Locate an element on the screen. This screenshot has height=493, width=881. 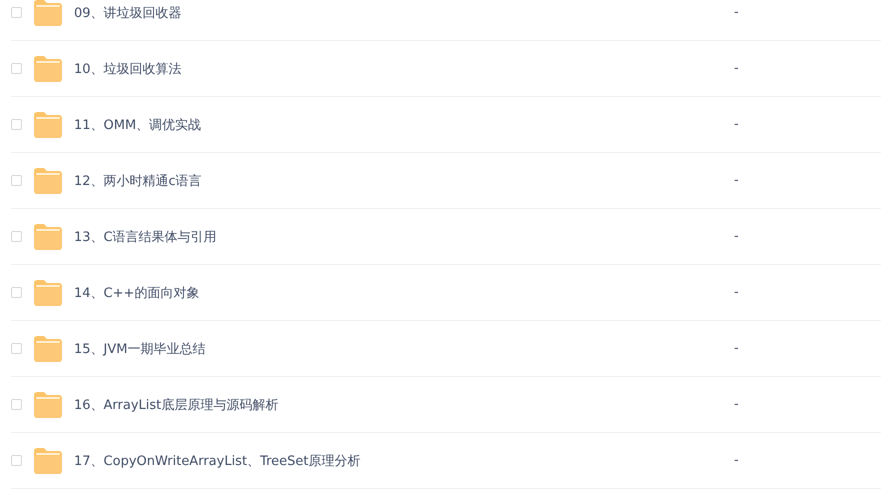
folder-name: 09、讲垃圾回收器 is located at coordinates (404, 13).